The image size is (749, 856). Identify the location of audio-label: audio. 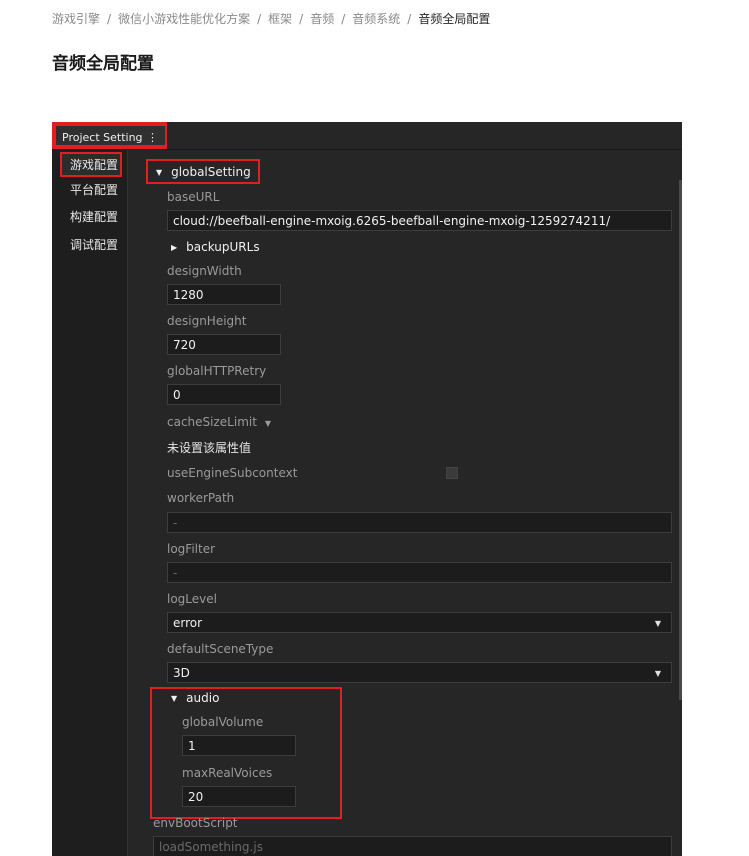
(203, 698).